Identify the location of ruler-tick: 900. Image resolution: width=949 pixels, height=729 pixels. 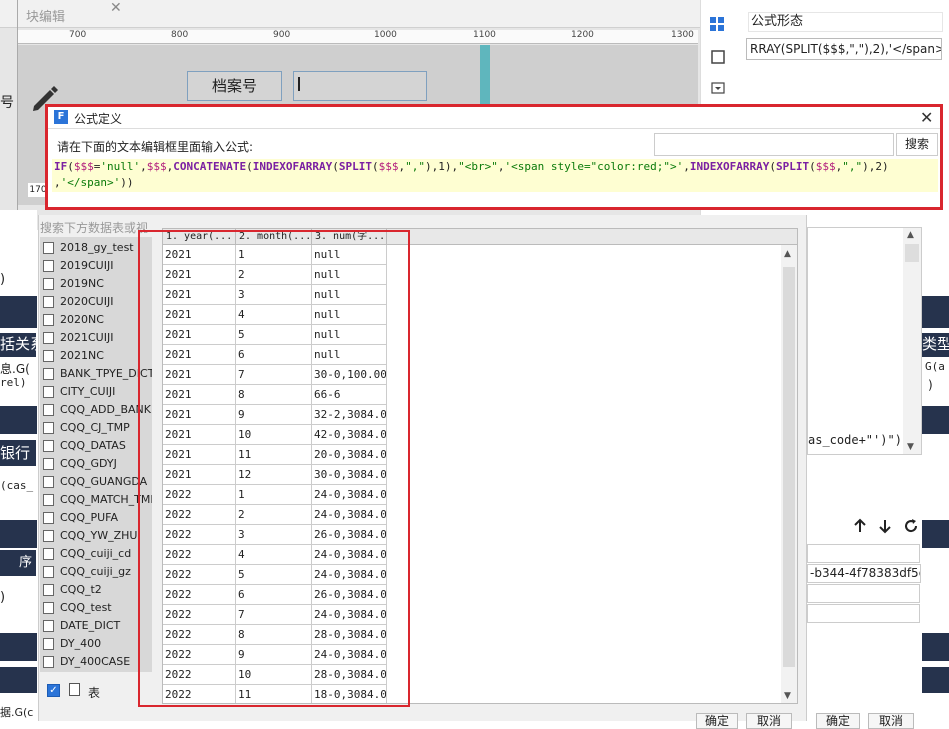
(282, 35).